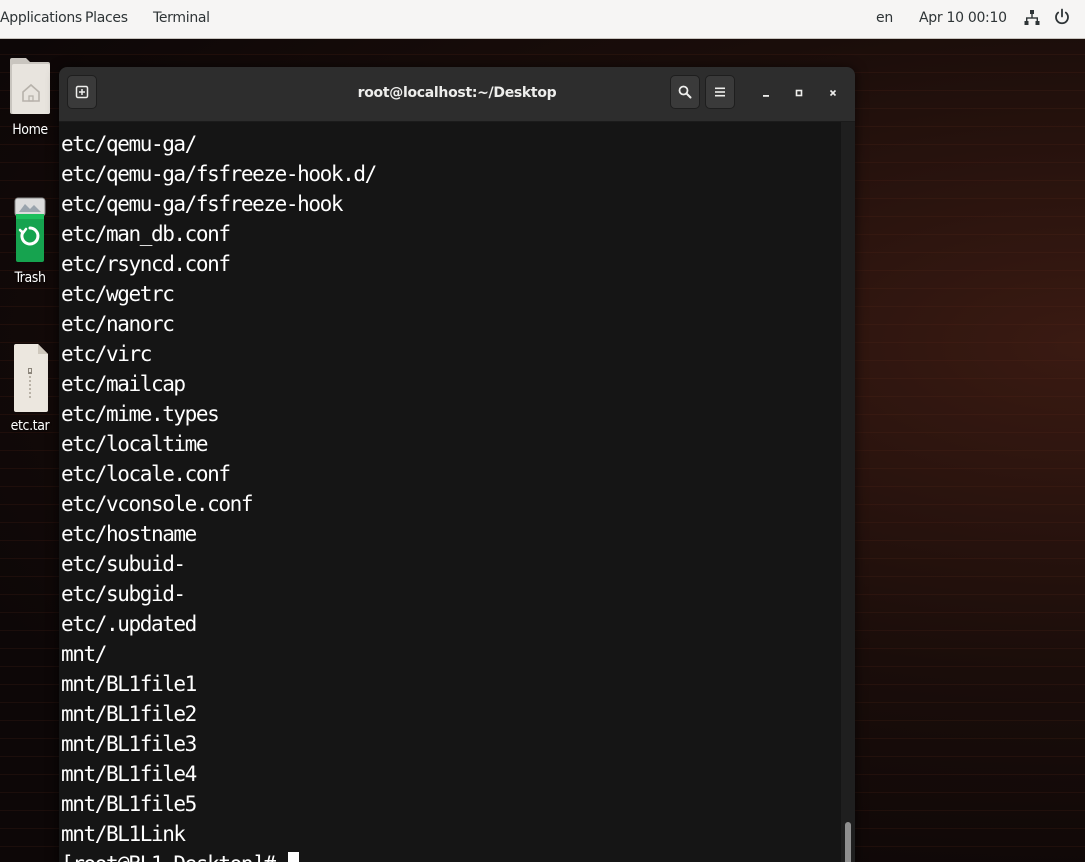 This screenshot has width=1085, height=862. What do you see at coordinates (118, 294) in the screenshot?
I see `terminal-line: etc/wgetrc` at bounding box center [118, 294].